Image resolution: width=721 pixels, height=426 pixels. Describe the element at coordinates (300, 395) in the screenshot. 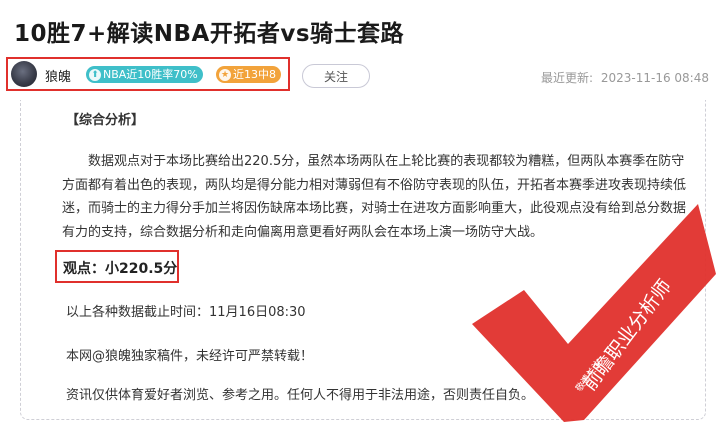

I see `disclaimer-text: 资讯仅供体育爱好者浏览、参考之用。任何人不得用于非法用途，否则责任自负。` at that location.